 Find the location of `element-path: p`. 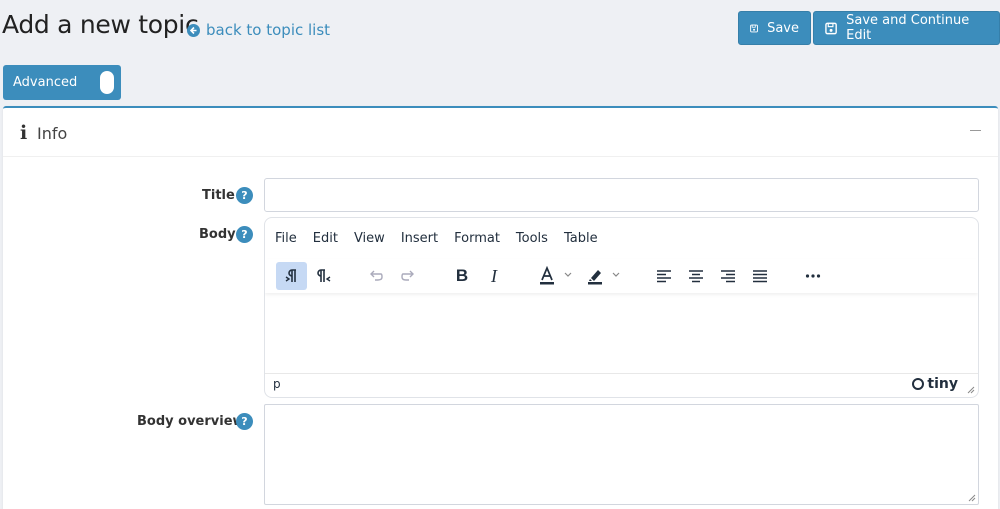

element-path: p is located at coordinates (277, 384).